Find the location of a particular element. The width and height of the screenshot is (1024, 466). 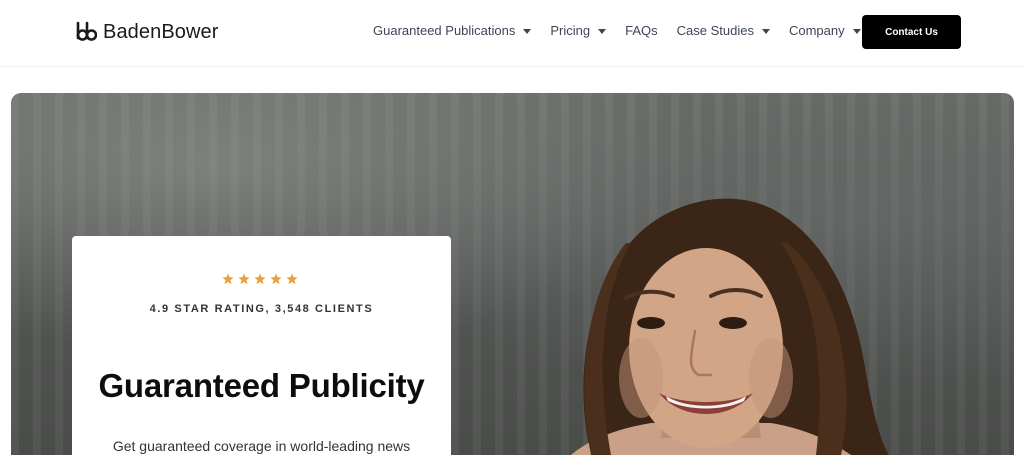

nav-guaranteed-publications: Guaranteed Publications is located at coordinates (452, 30).